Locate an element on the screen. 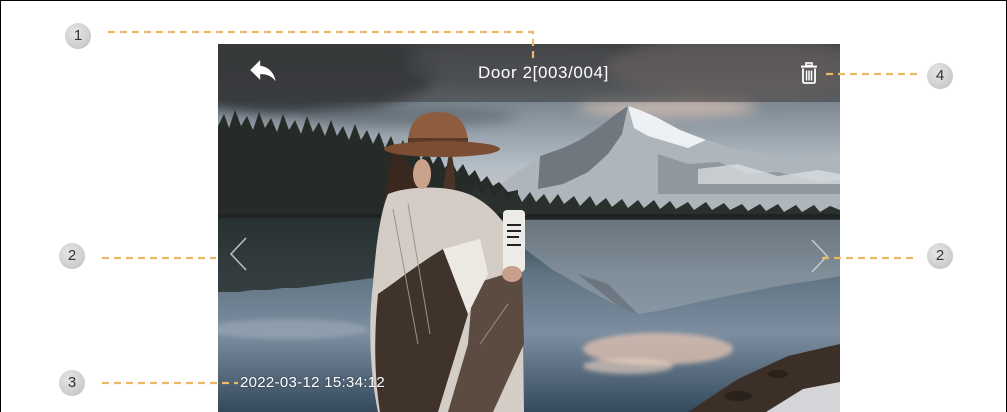  screen-title: Door 2[003/004] is located at coordinates (543, 72).